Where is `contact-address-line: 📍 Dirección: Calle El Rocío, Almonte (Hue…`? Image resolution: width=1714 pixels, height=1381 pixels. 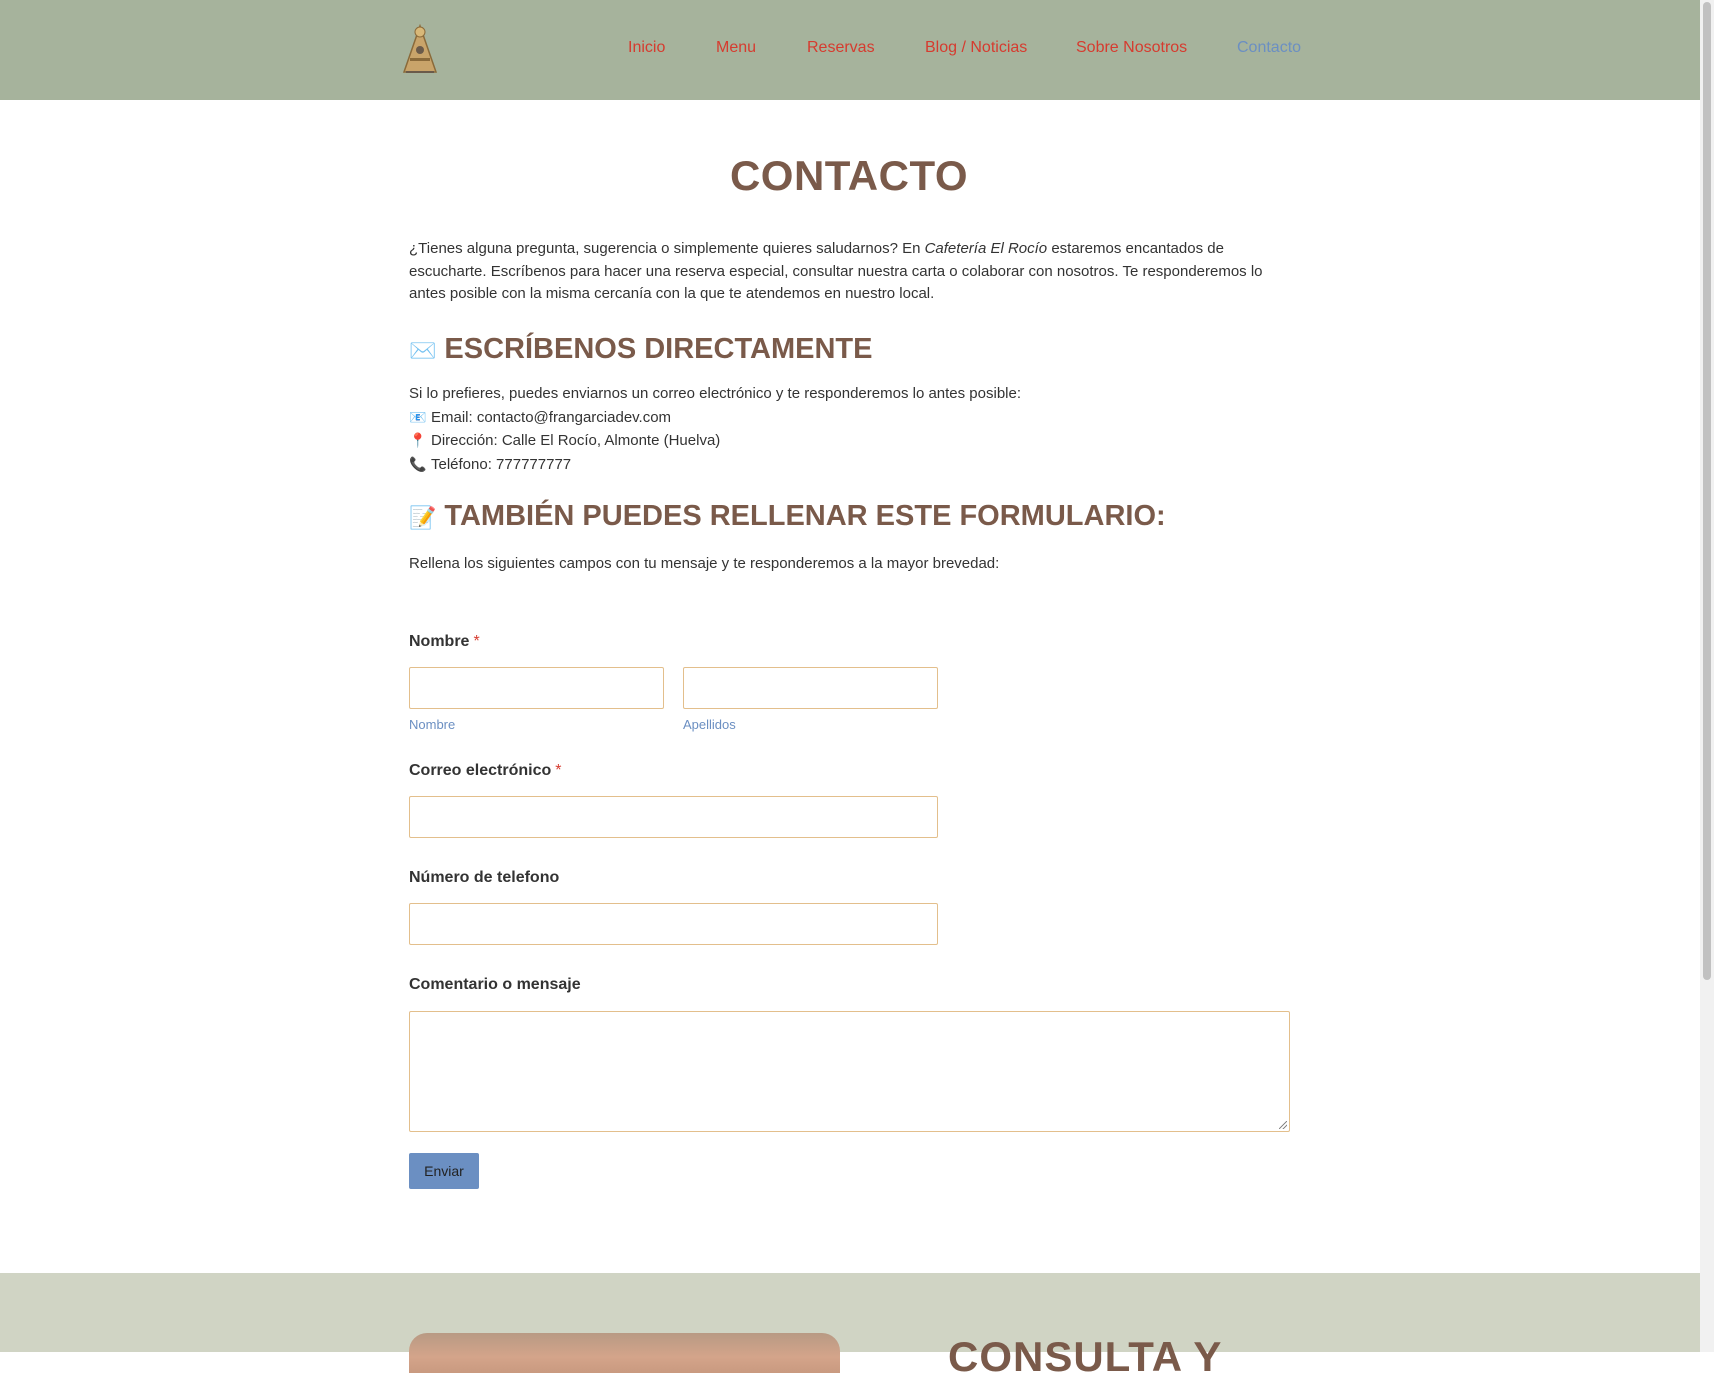
contact-address-line: 📍 Dirección: Calle El Rocío, Almonte (Hue… is located at coordinates (849, 441).